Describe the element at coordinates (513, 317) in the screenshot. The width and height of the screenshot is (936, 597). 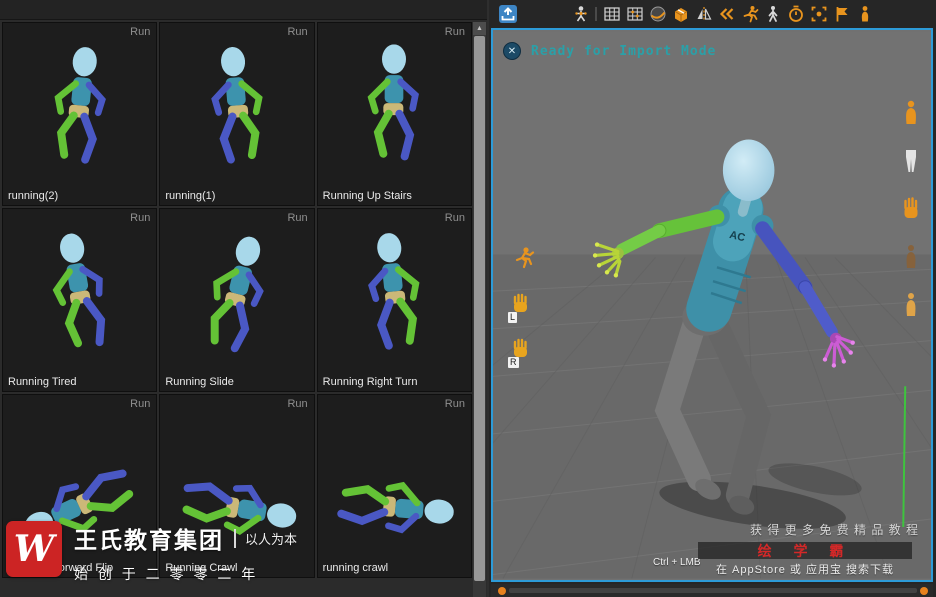
I see `left-hand-label: L` at that location.